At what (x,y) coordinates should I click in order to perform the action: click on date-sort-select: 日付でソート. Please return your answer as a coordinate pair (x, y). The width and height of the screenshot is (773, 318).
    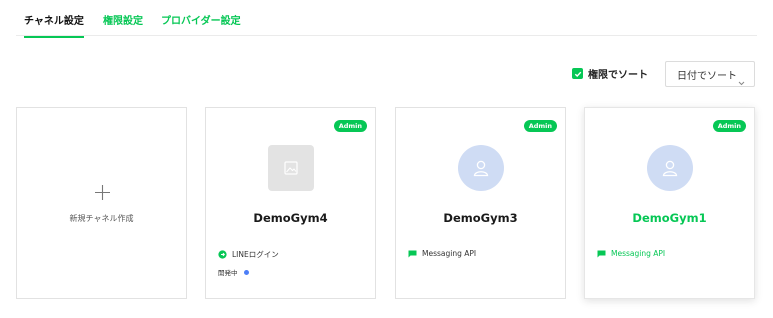
    Looking at the image, I should click on (710, 74).